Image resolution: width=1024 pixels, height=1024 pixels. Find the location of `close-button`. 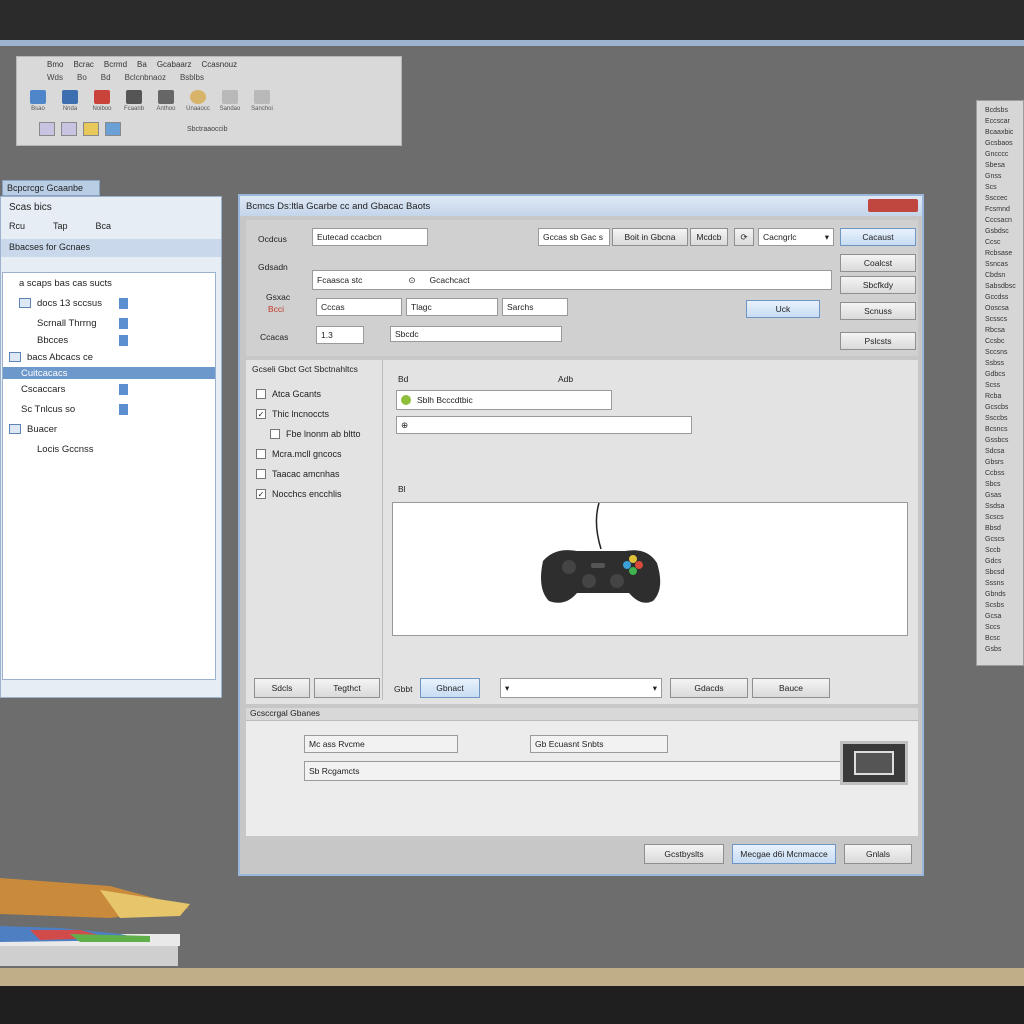

close-button is located at coordinates (893, 205).